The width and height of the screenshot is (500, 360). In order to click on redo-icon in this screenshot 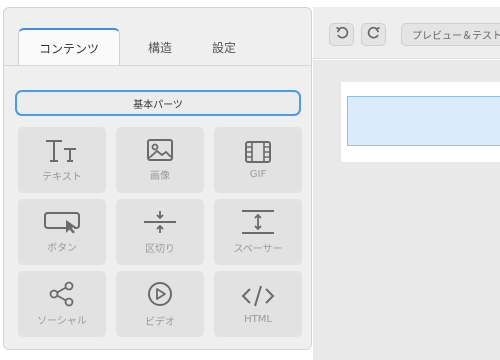, I will do `click(374, 34)`.